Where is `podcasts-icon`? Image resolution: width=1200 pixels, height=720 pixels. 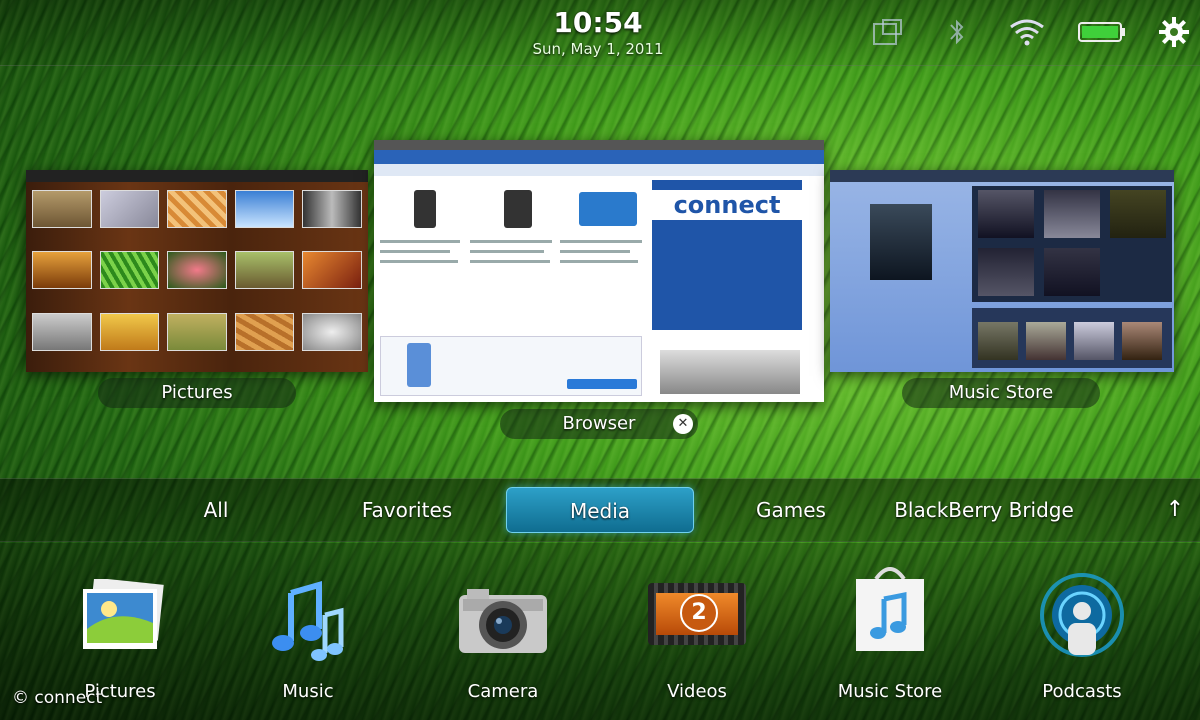
podcasts-icon is located at coordinates (1082, 615).